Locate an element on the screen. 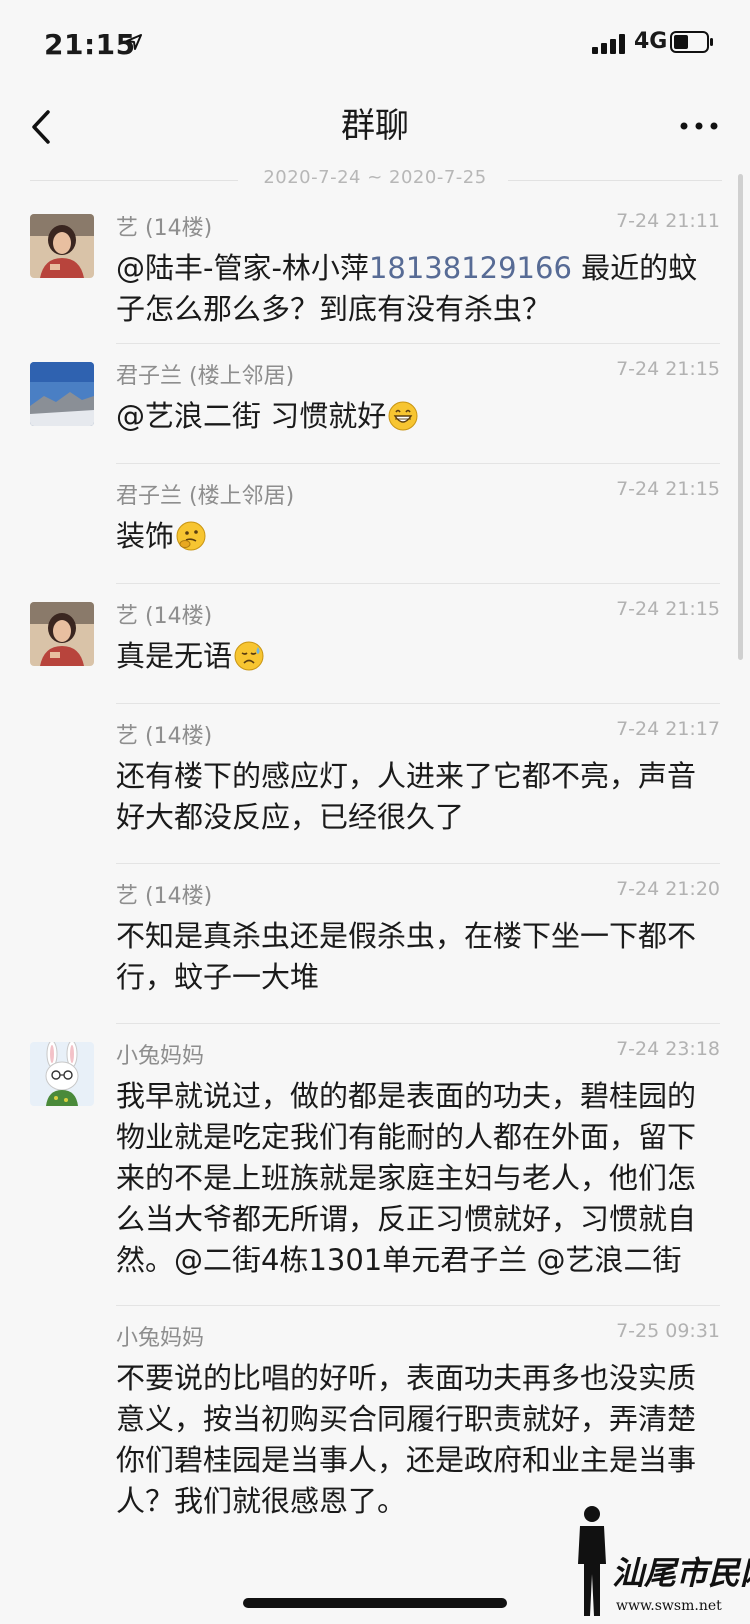  page-title: 群聊 is located at coordinates (375, 126).